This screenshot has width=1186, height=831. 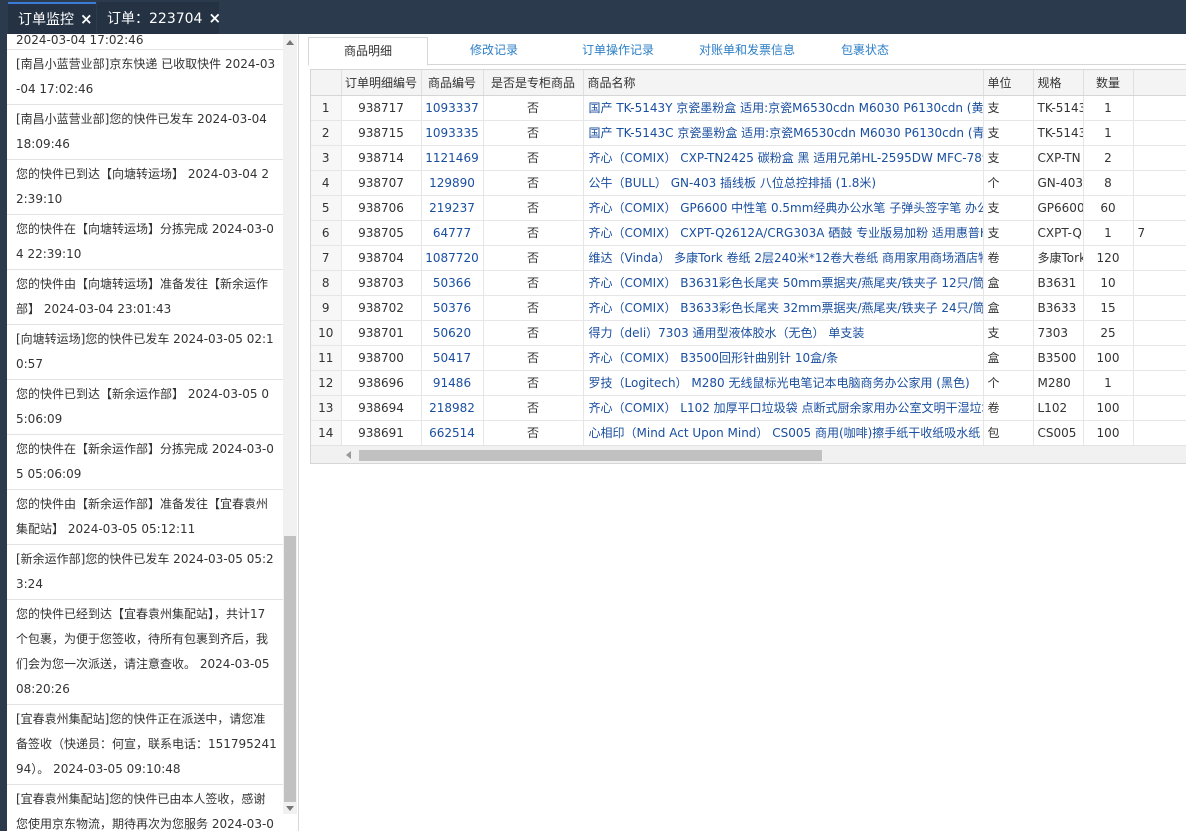 What do you see at coordinates (1108, 308) in the screenshot?
I see `cell-quantity: 15` at bounding box center [1108, 308].